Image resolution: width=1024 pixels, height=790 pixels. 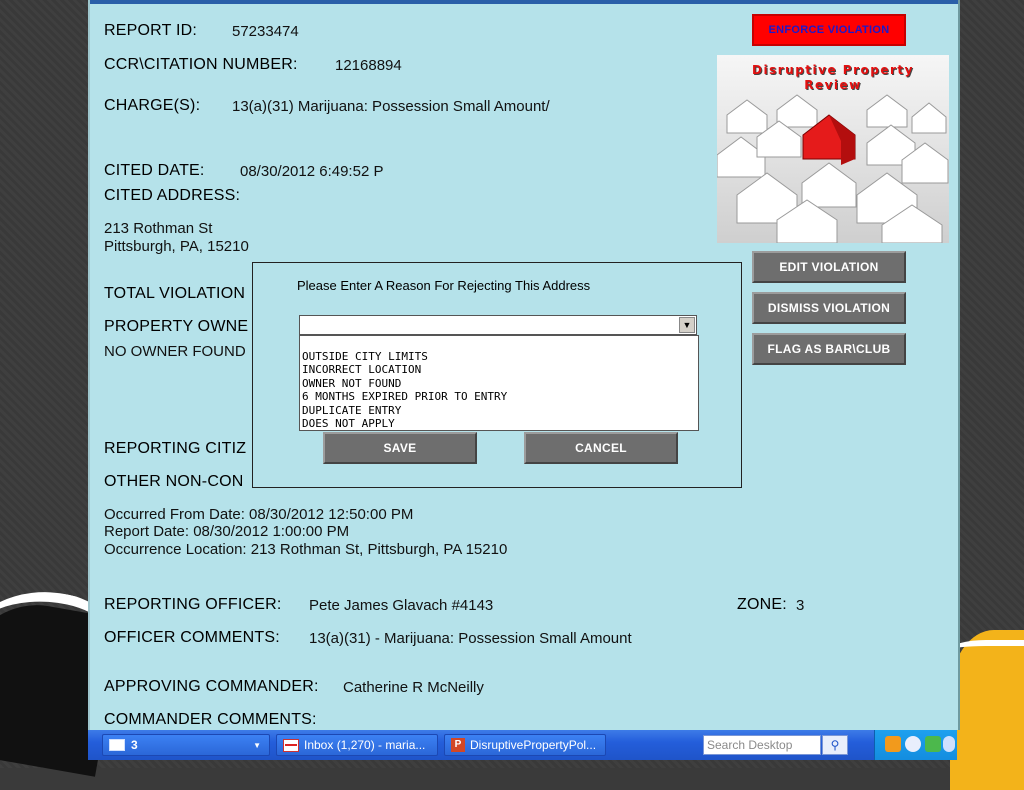 I want to click on option-incorrect-location: INCORRECT LOCATION, so click(x=500, y=369).